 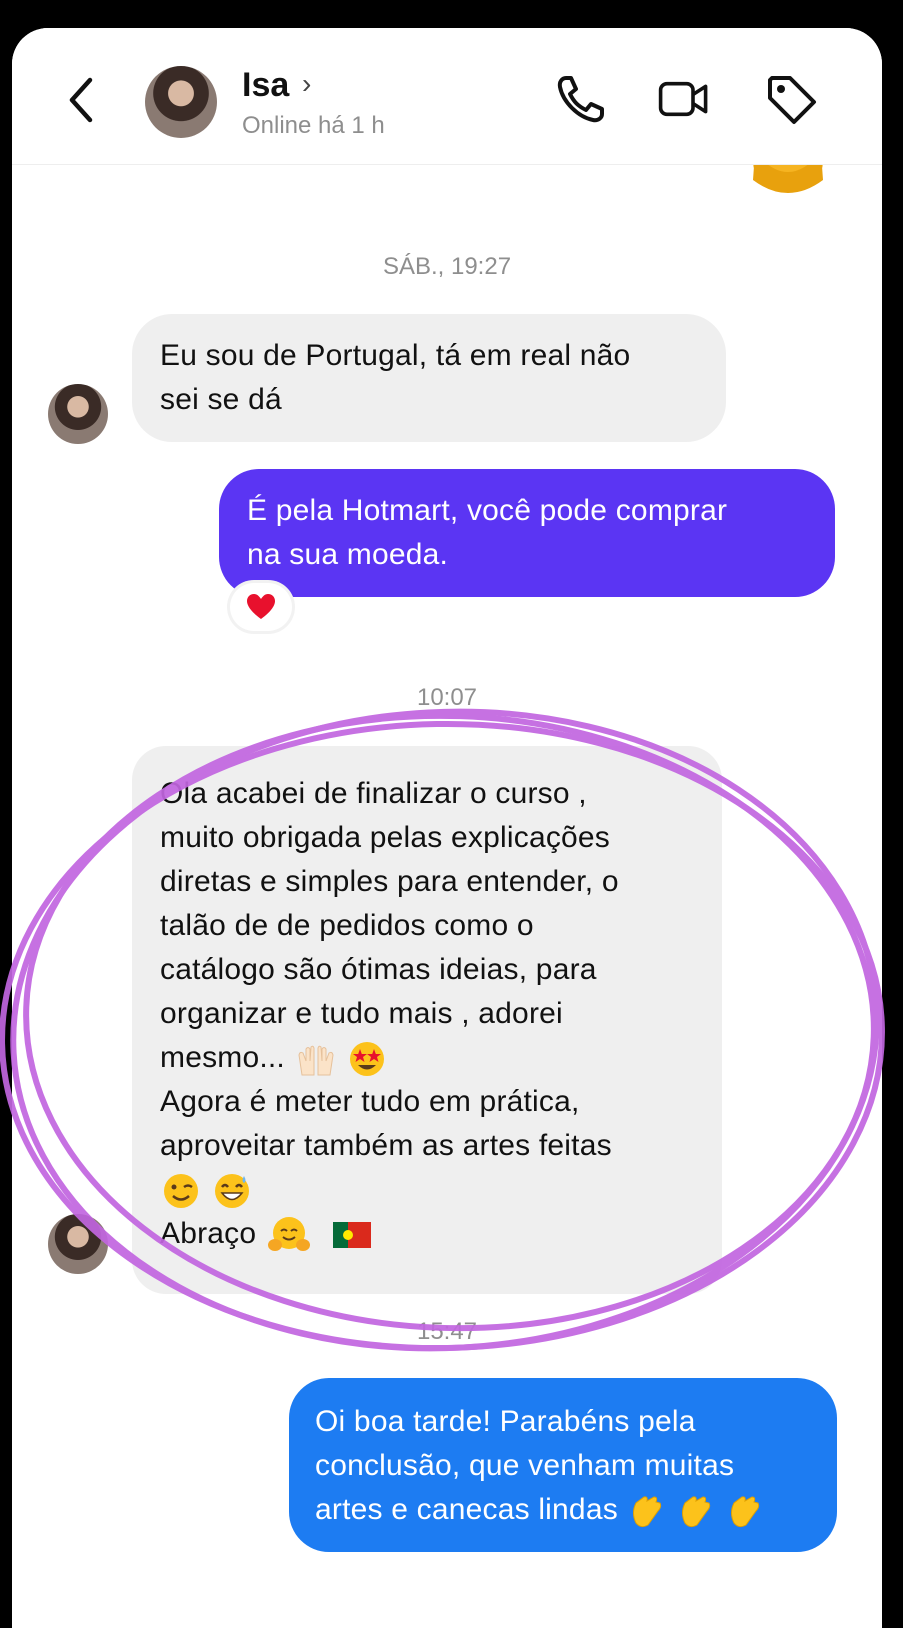 What do you see at coordinates (427, 1234) in the screenshot?
I see `message-line: Abraço` at bounding box center [427, 1234].